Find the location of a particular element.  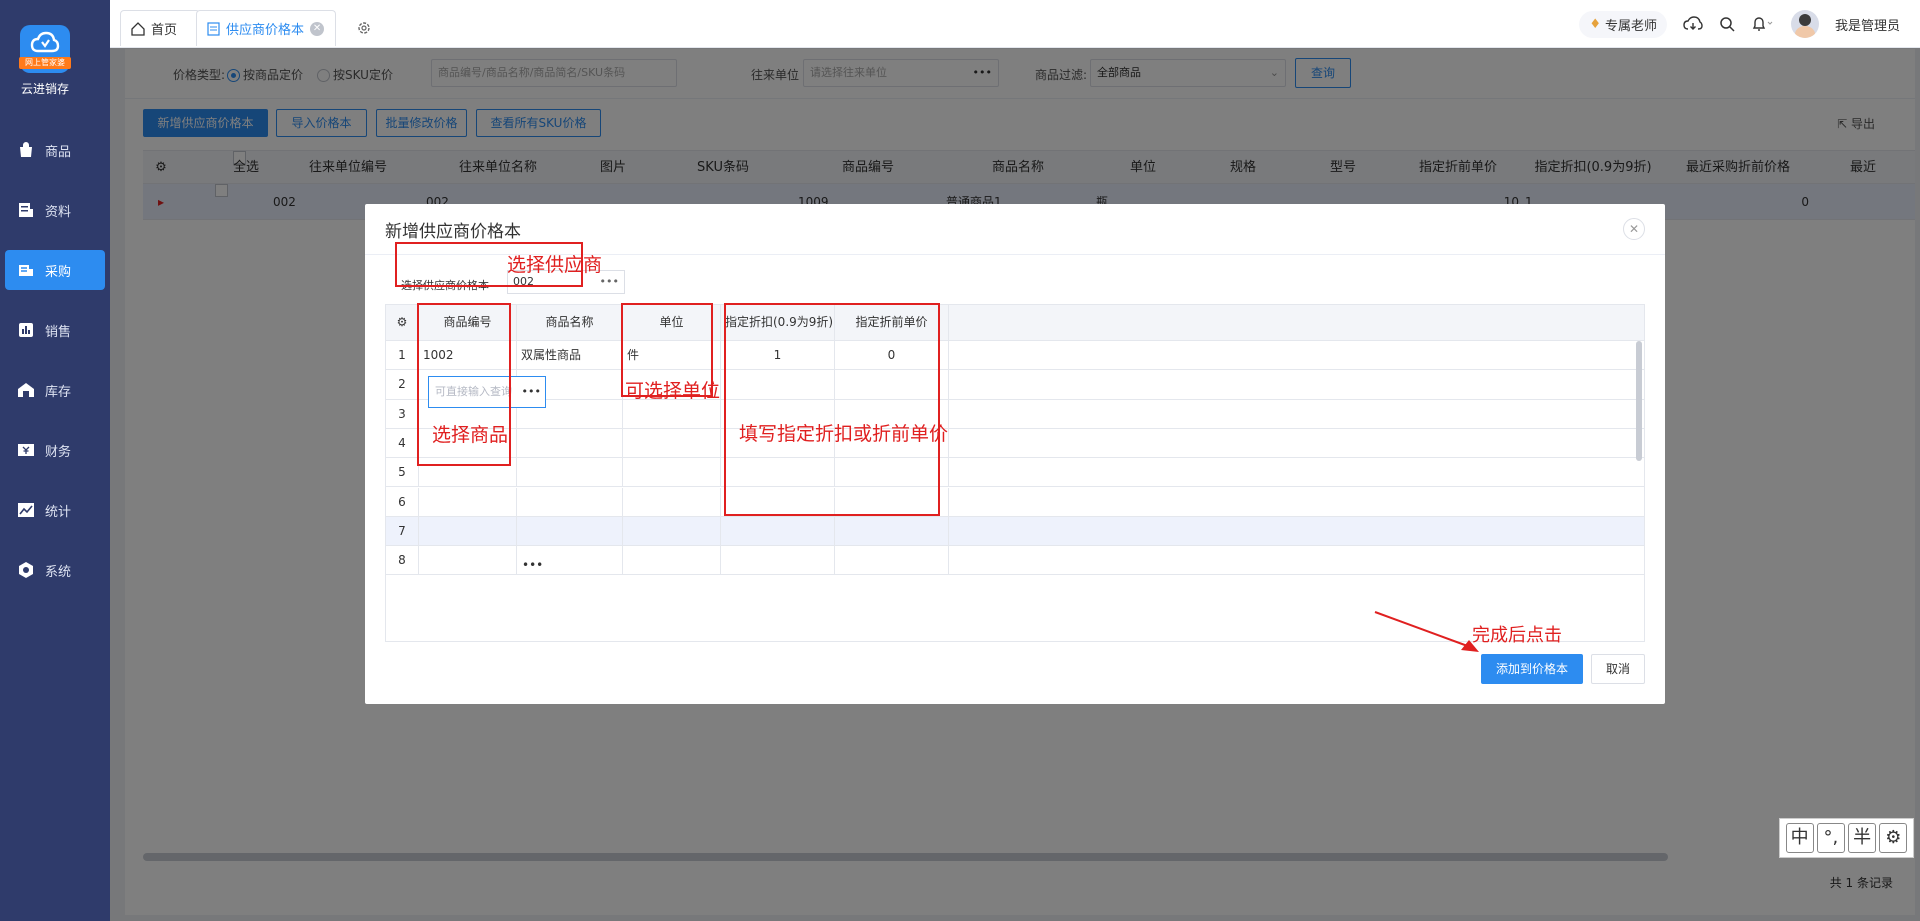

home-icon is located at coordinates (138, 28).